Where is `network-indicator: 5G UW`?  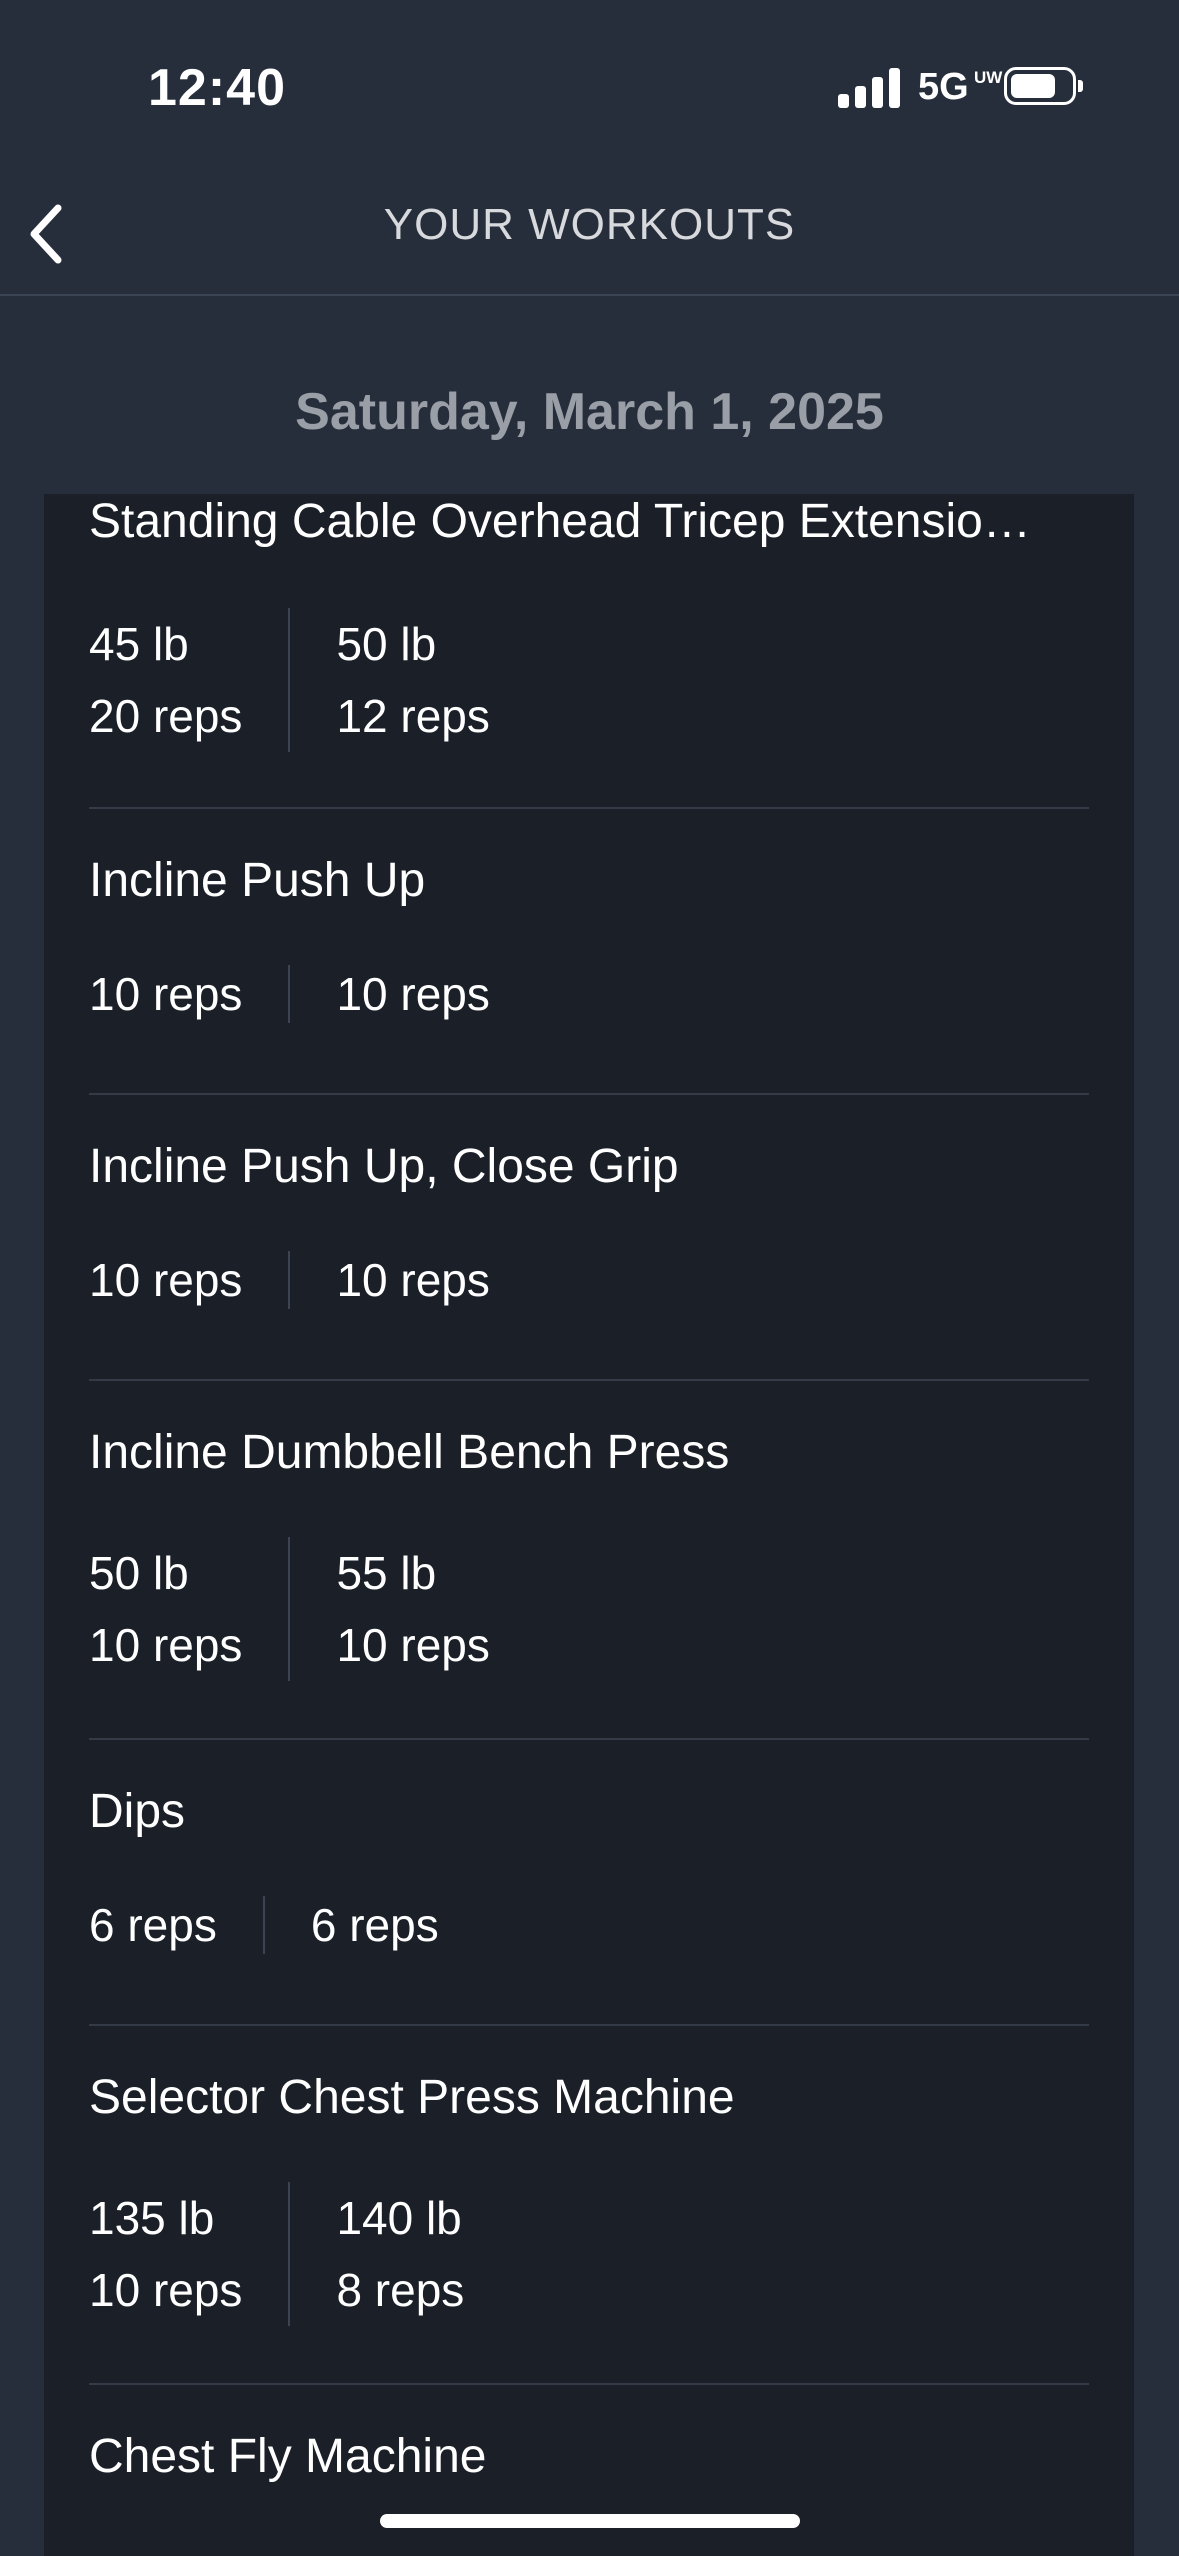
network-indicator: 5G UW is located at coordinates (960, 87).